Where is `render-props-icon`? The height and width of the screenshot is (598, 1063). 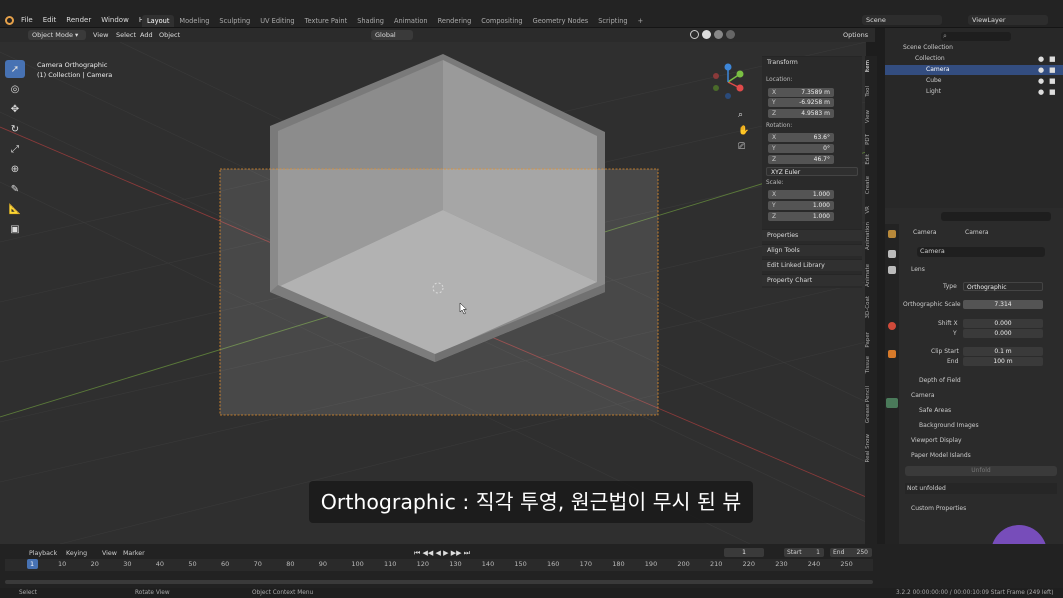
render-props-icon is located at coordinates (892, 254).